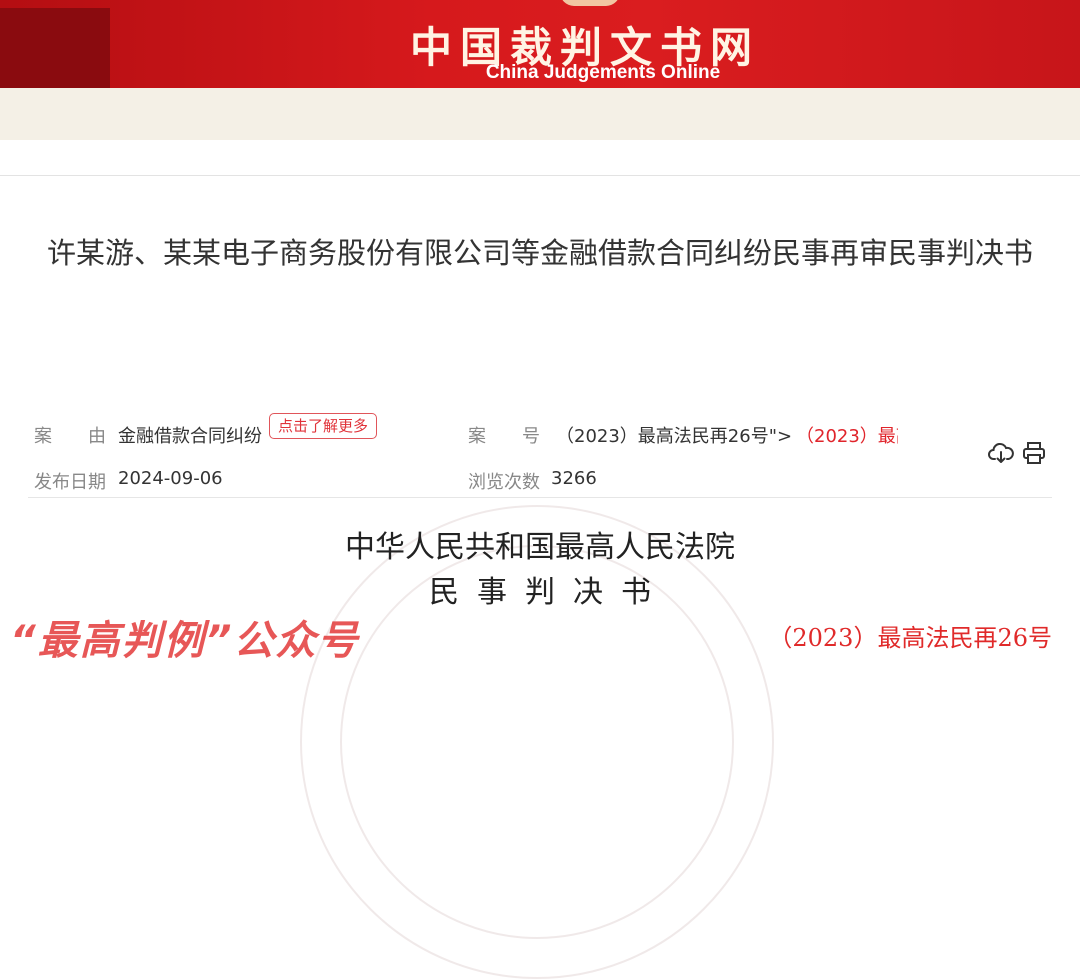  I want to click on views-value: 3266, so click(574, 478).